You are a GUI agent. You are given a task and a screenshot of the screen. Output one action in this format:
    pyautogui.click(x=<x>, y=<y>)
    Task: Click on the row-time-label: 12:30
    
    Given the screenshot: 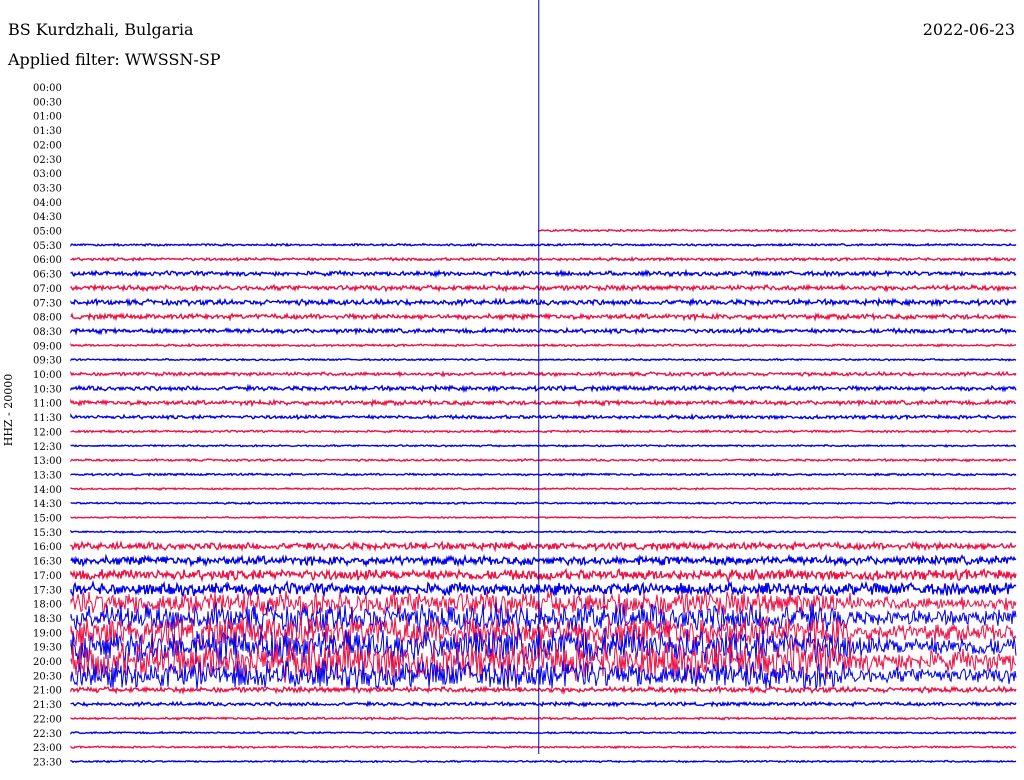 What is the action you would take?
    pyautogui.click(x=47, y=447)
    